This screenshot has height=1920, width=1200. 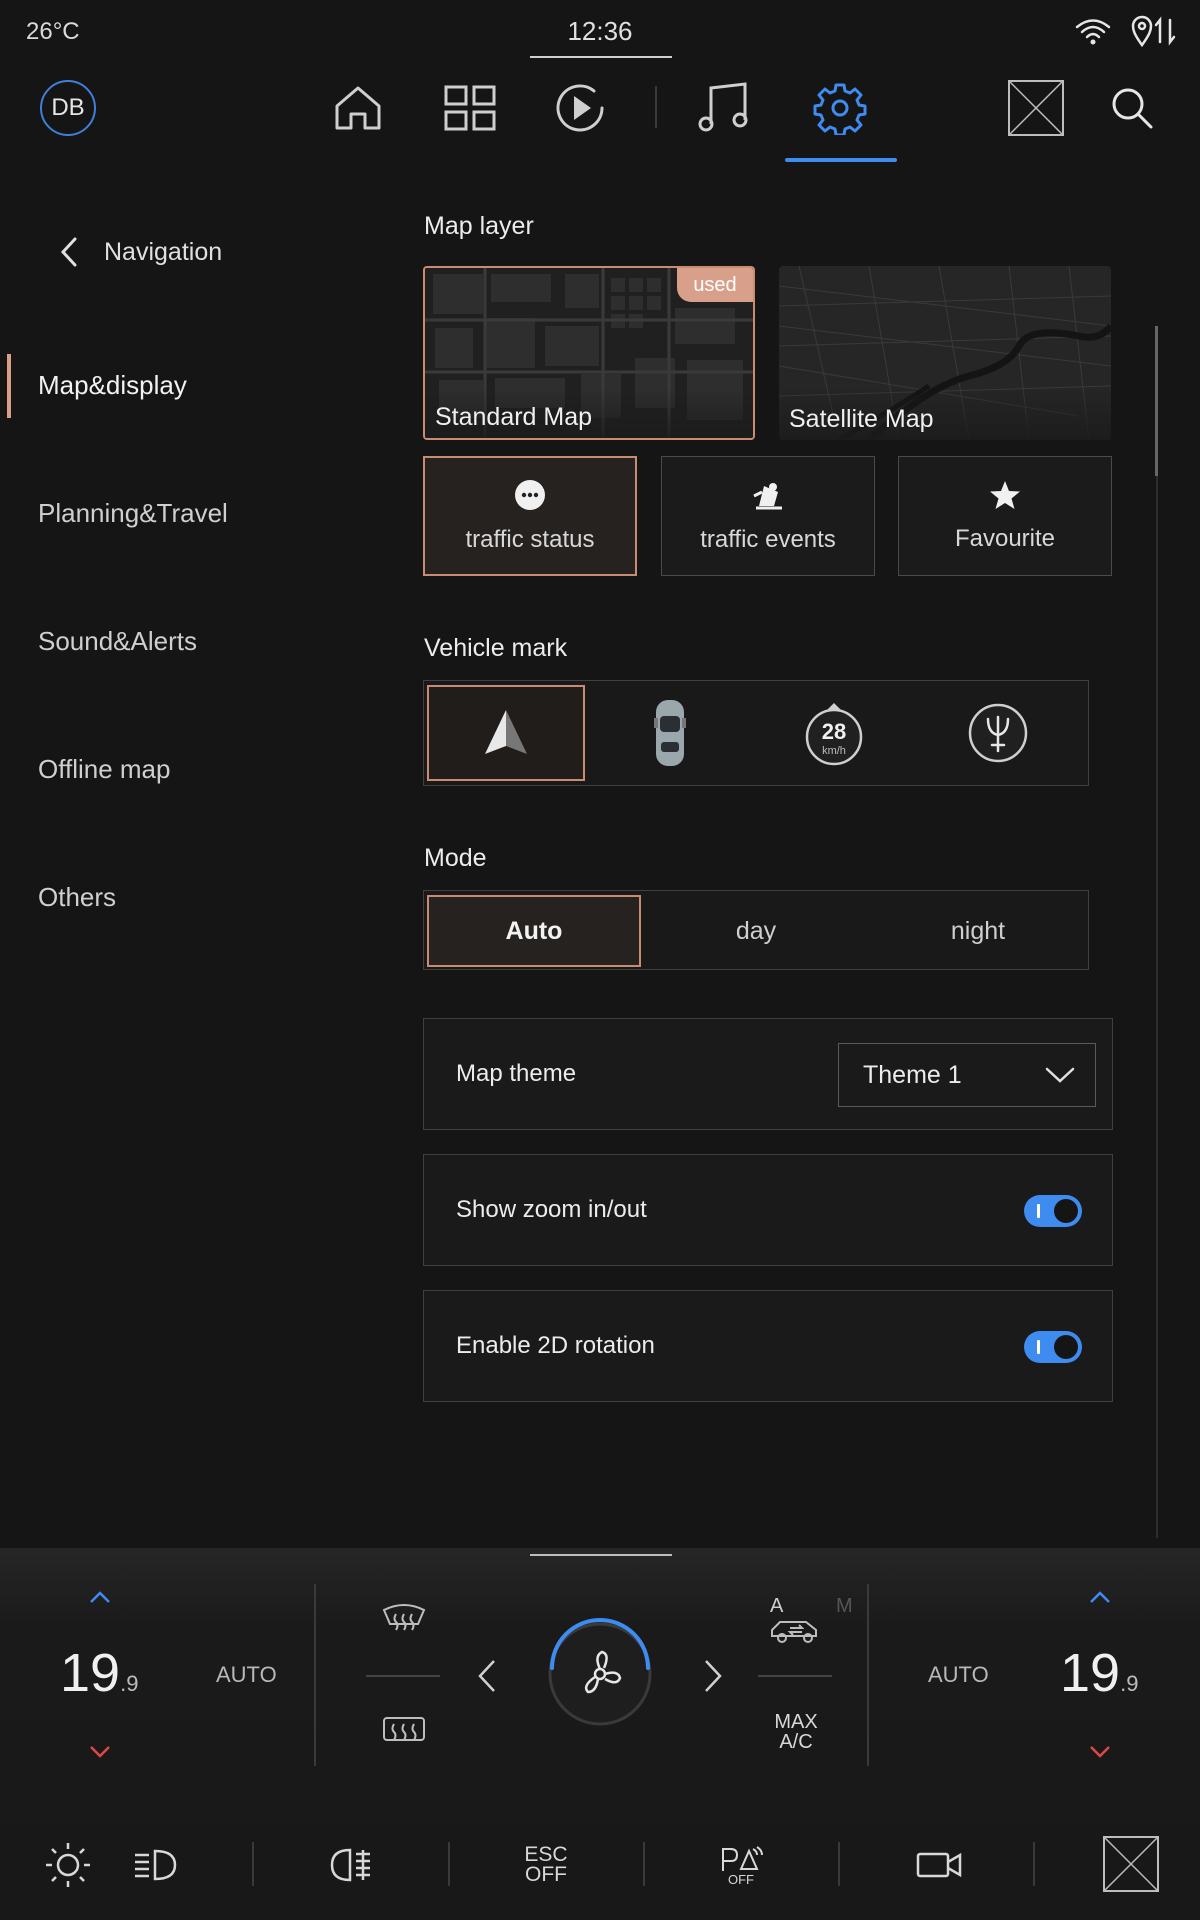 I want to click on fan-increase-icon, so click(x=713, y=1676).